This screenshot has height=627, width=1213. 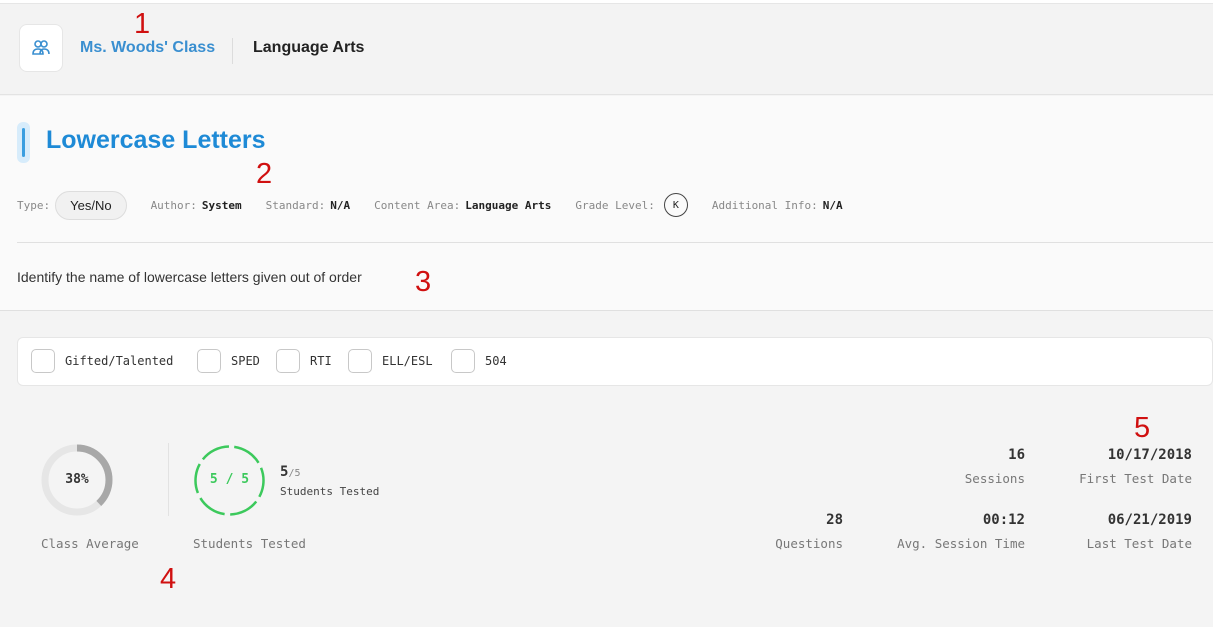 I want to click on annotation-marker: 3, so click(x=423, y=282).